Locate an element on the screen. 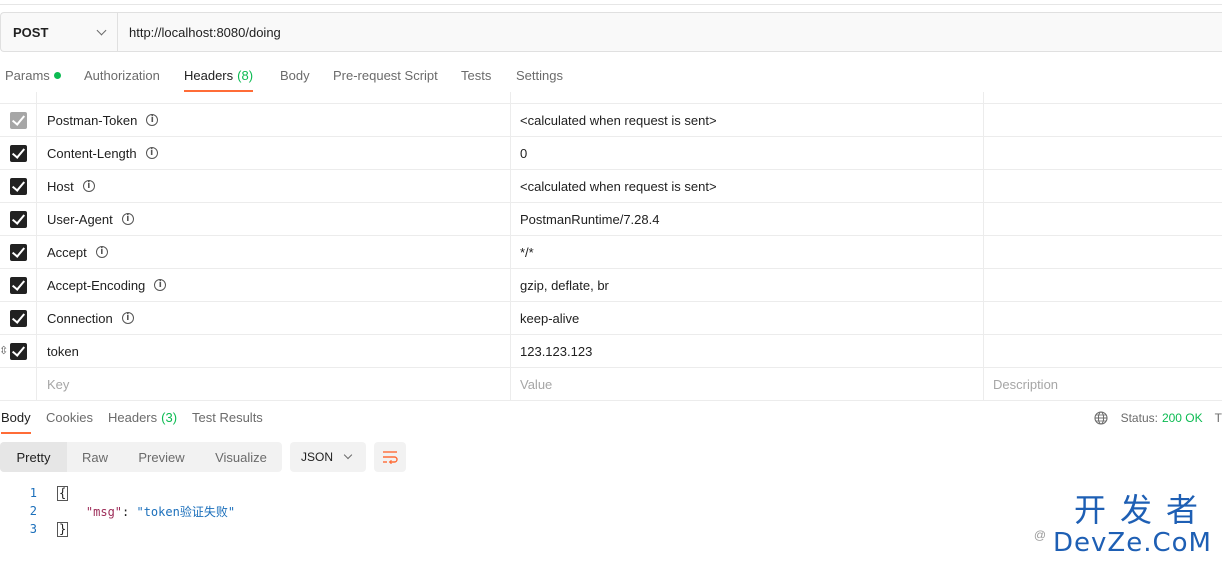 This screenshot has height=563, width=1222. header-key-cell: Content-Length i is located at coordinates (274, 153).